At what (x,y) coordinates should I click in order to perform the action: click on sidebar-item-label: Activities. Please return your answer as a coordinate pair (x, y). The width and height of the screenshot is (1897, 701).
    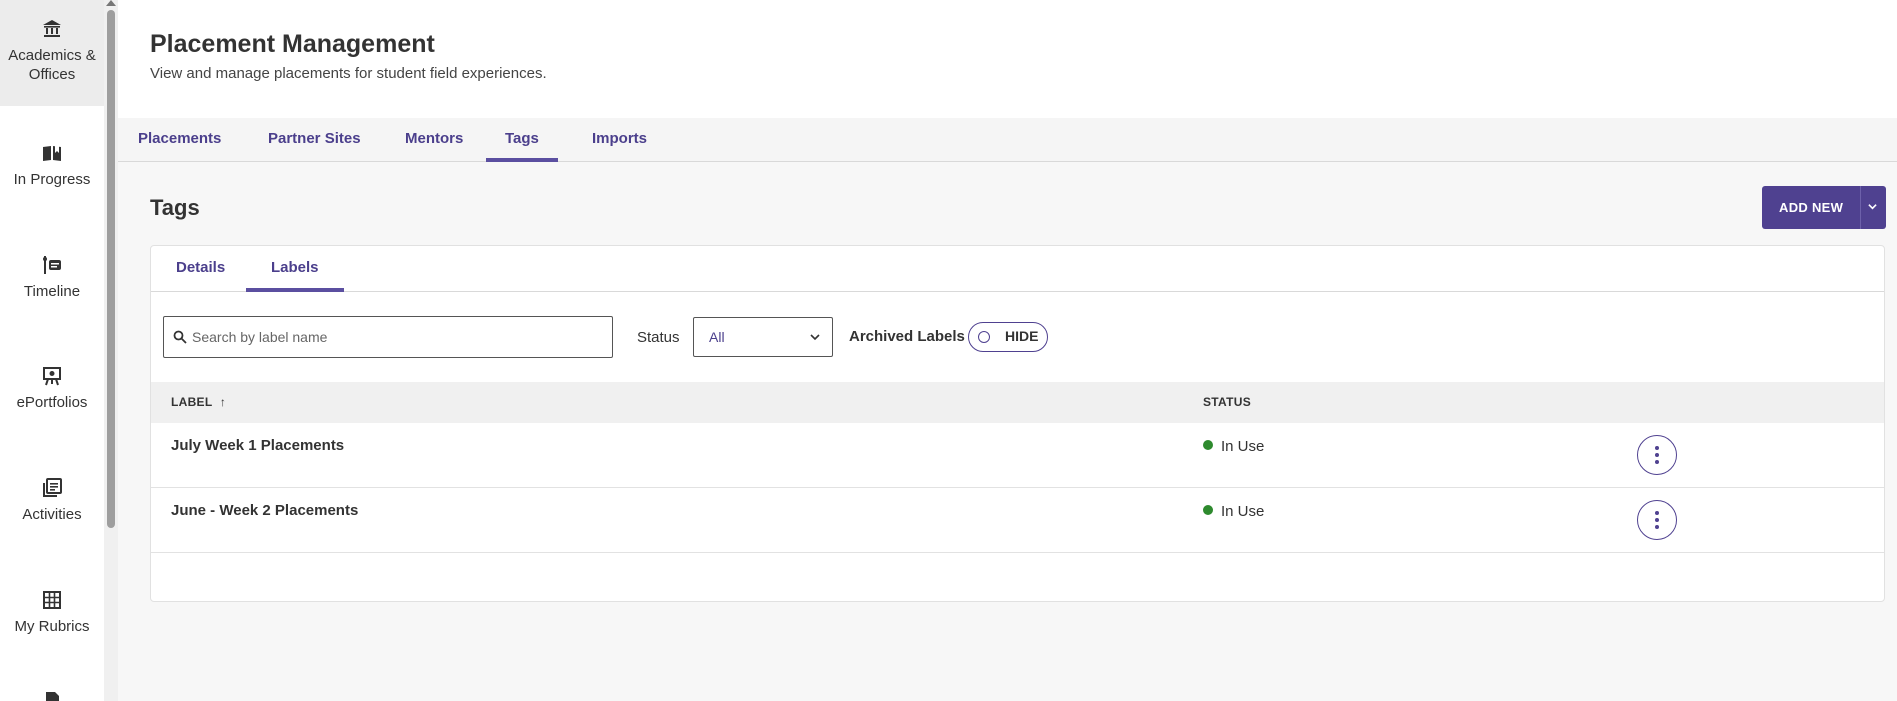
    Looking at the image, I should click on (52, 514).